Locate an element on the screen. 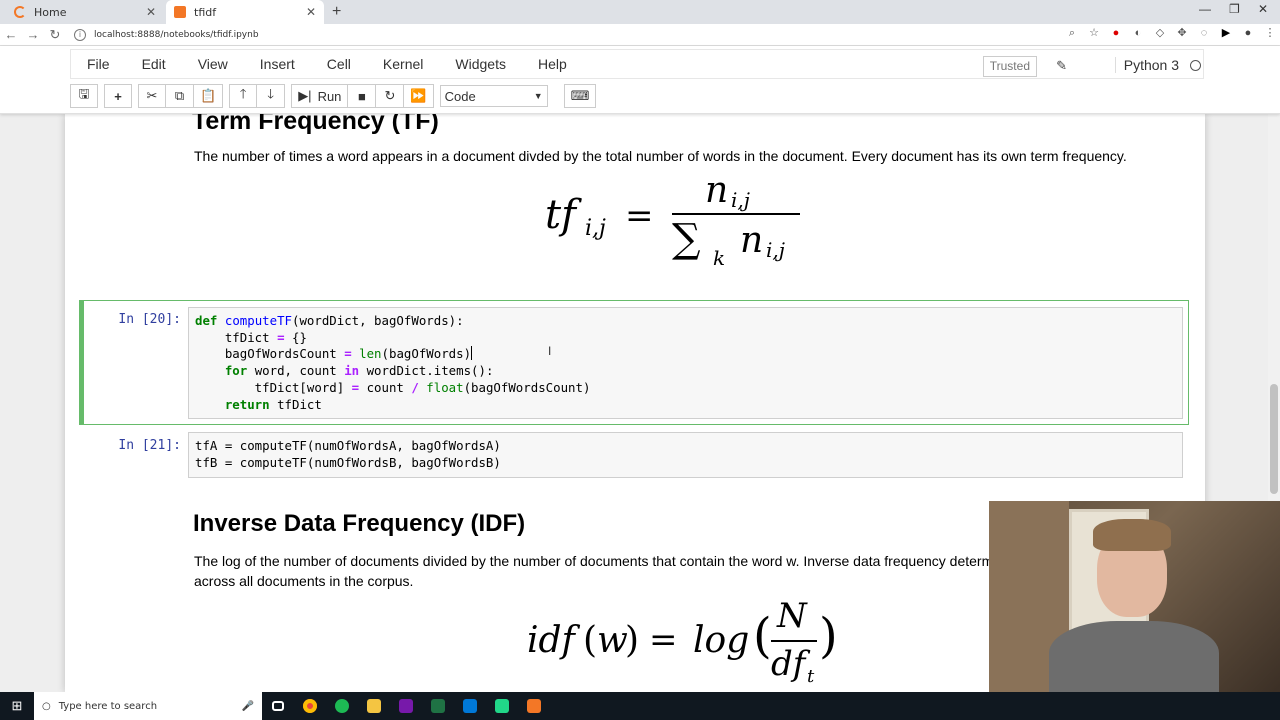 The height and width of the screenshot is (720, 1280). run-icon: ▶| is located at coordinates (305, 95).